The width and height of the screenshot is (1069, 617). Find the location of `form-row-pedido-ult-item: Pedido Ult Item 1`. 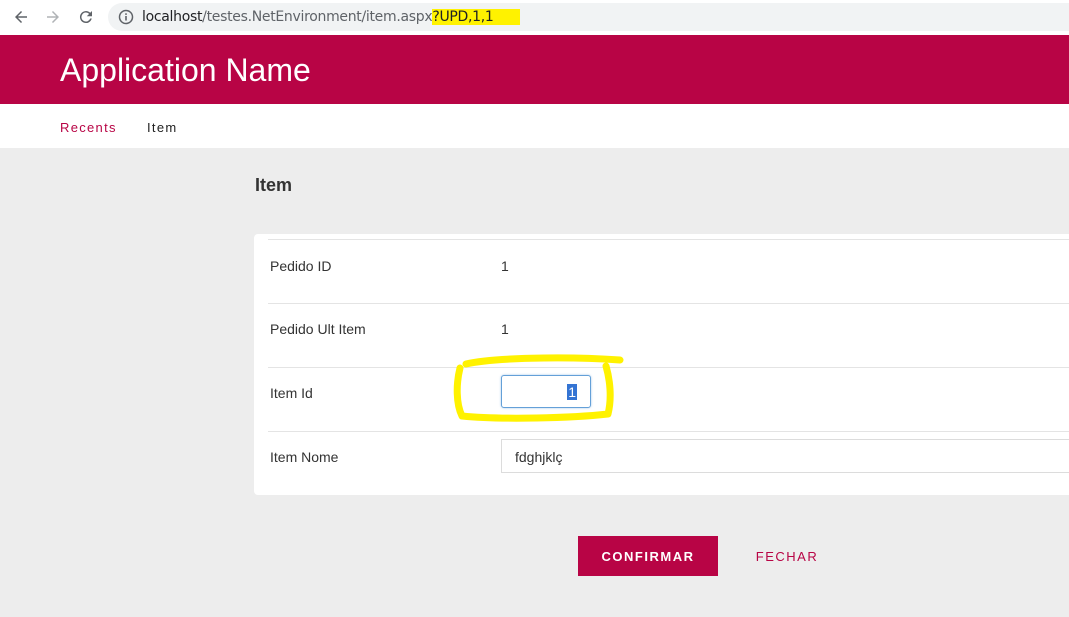

form-row-pedido-ult-item: Pedido Ult Item 1 is located at coordinates (668, 335).